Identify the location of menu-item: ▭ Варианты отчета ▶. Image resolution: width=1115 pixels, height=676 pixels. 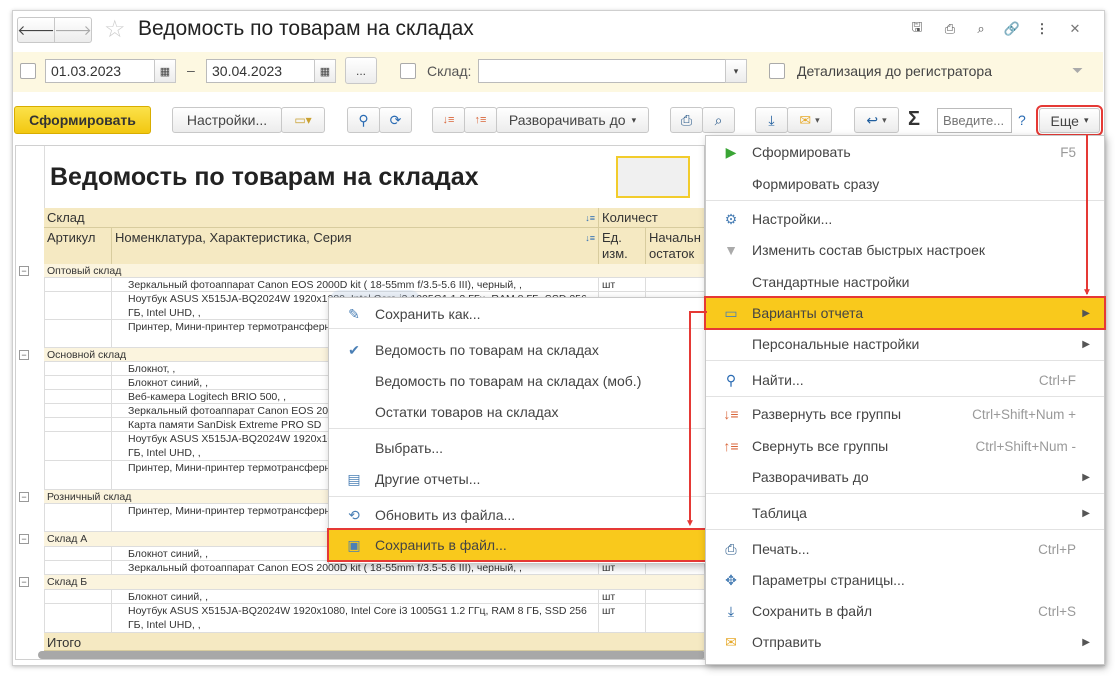
(905, 313).